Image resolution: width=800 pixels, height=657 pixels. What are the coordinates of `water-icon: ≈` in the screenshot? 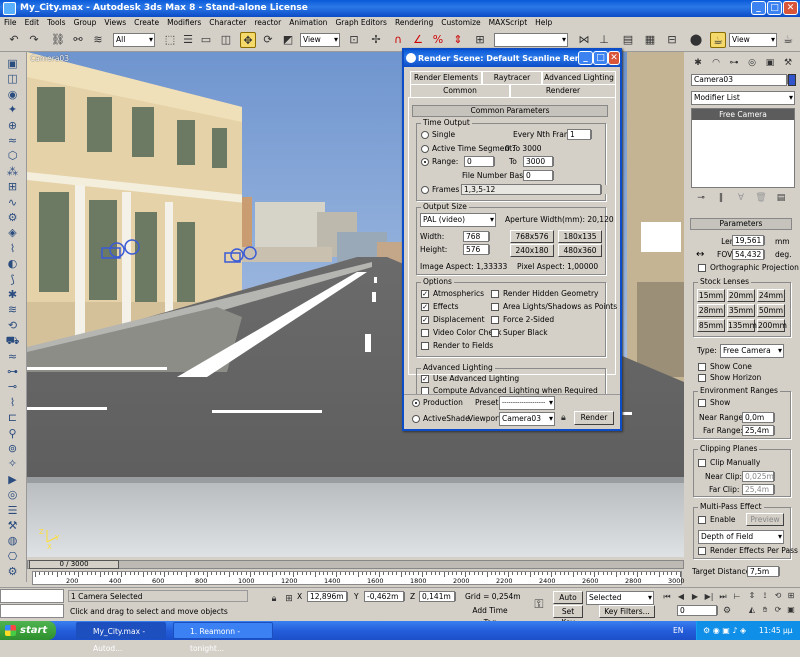 It's located at (12, 356).